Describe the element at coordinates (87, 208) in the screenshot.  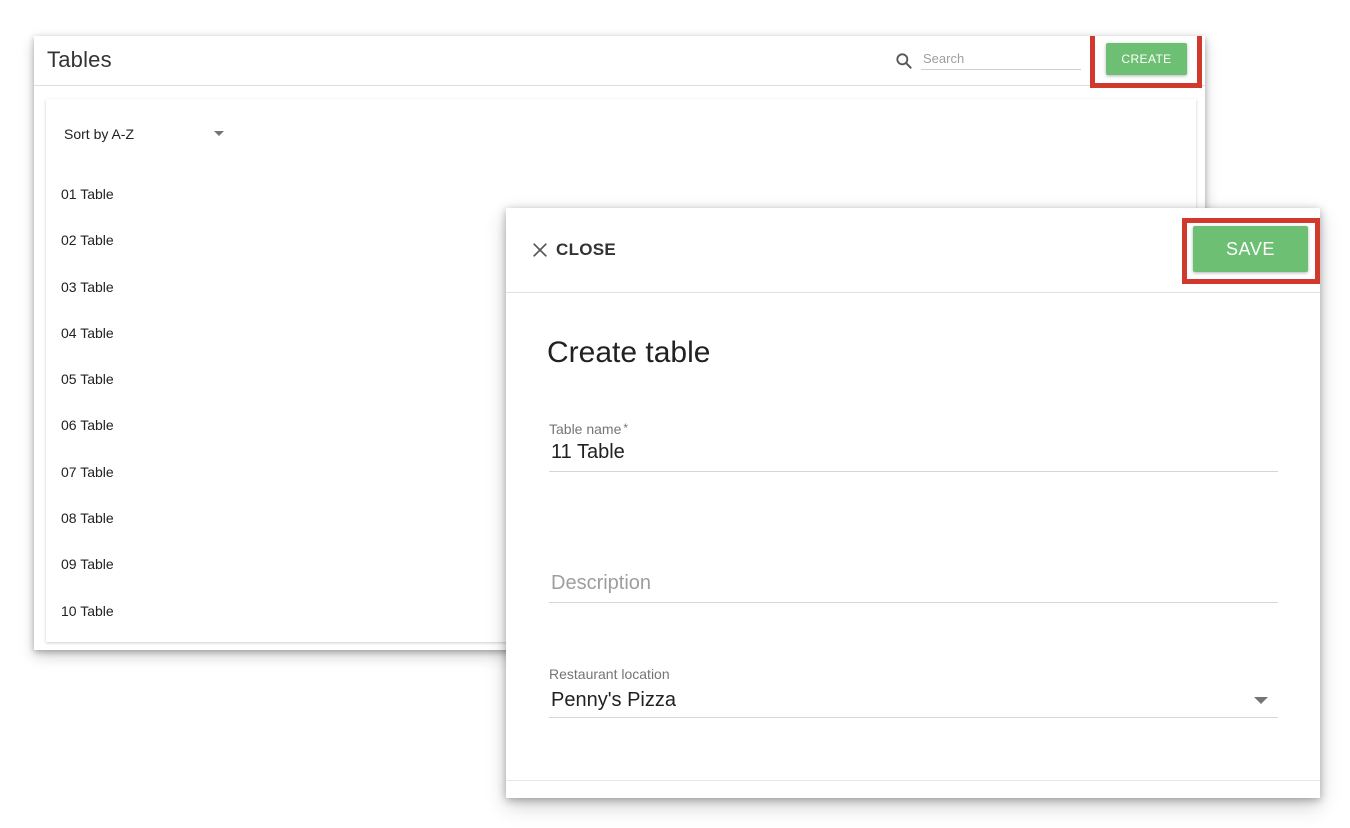
I see `table-list-item: 01 Table` at that location.